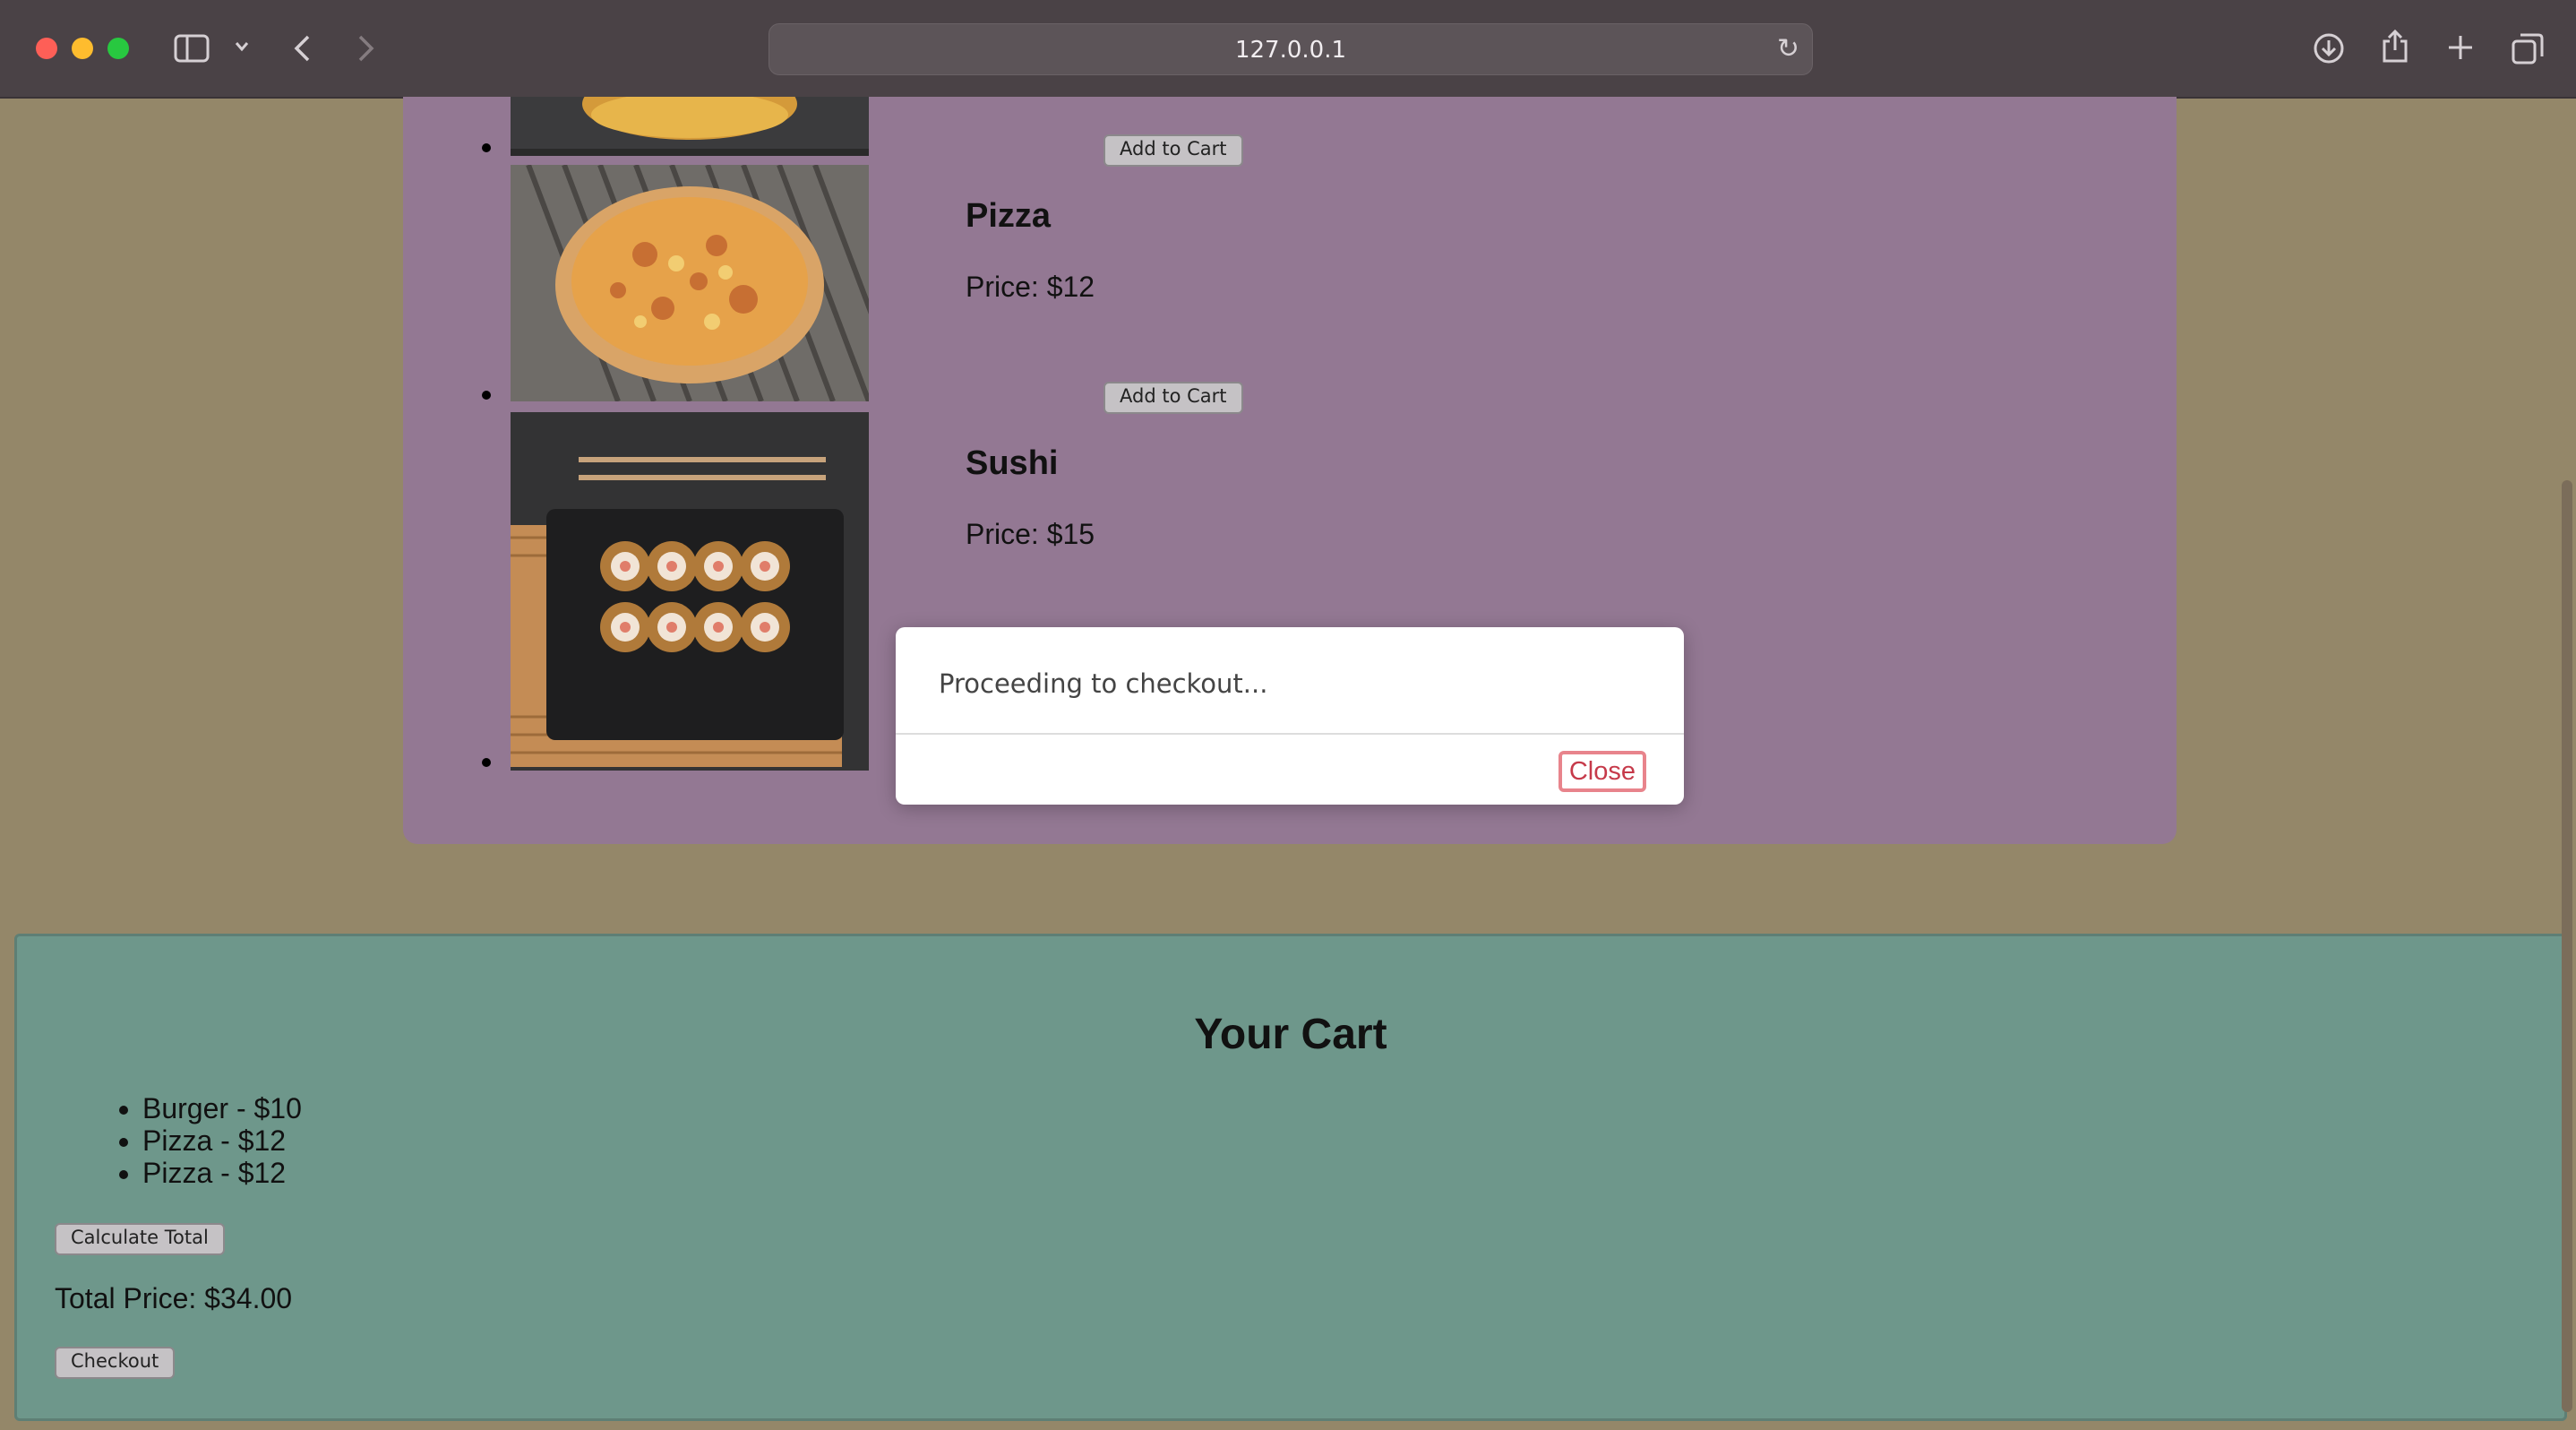 The image size is (2576, 1430). I want to click on item-price-pizza: Price: $12, so click(1030, 287).